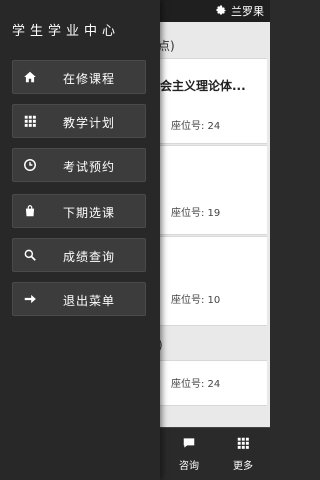 Image resolution: width=320 pixels, height=480 pixels. Describe the element at coordinates (221, 11) in the screenshot. I see `gear-icon` at that location.